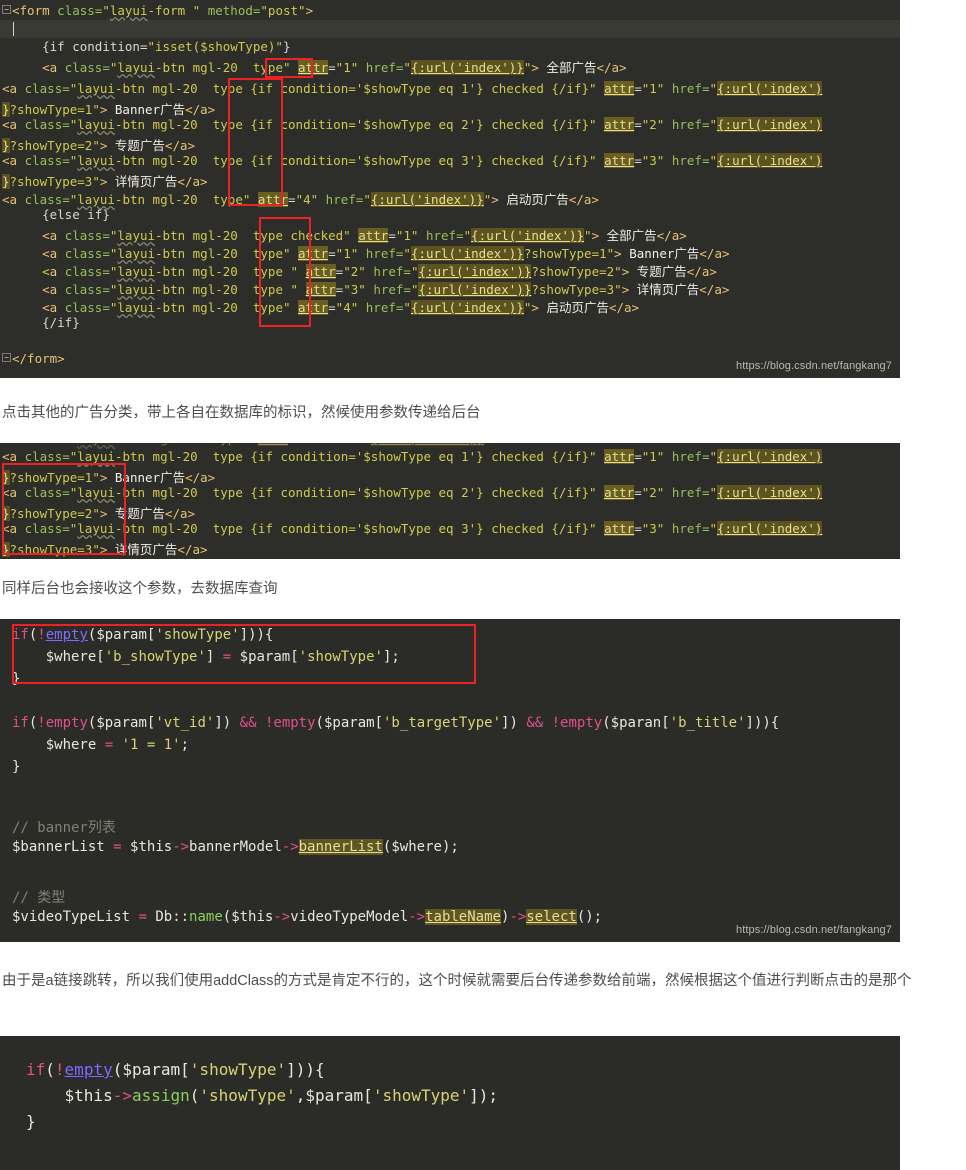 The image size is (966, 1170). Describe the element at coordinates (166, 46) in the screenshot. I see `code-line: {if condition="isset($showType)"}` at that location.